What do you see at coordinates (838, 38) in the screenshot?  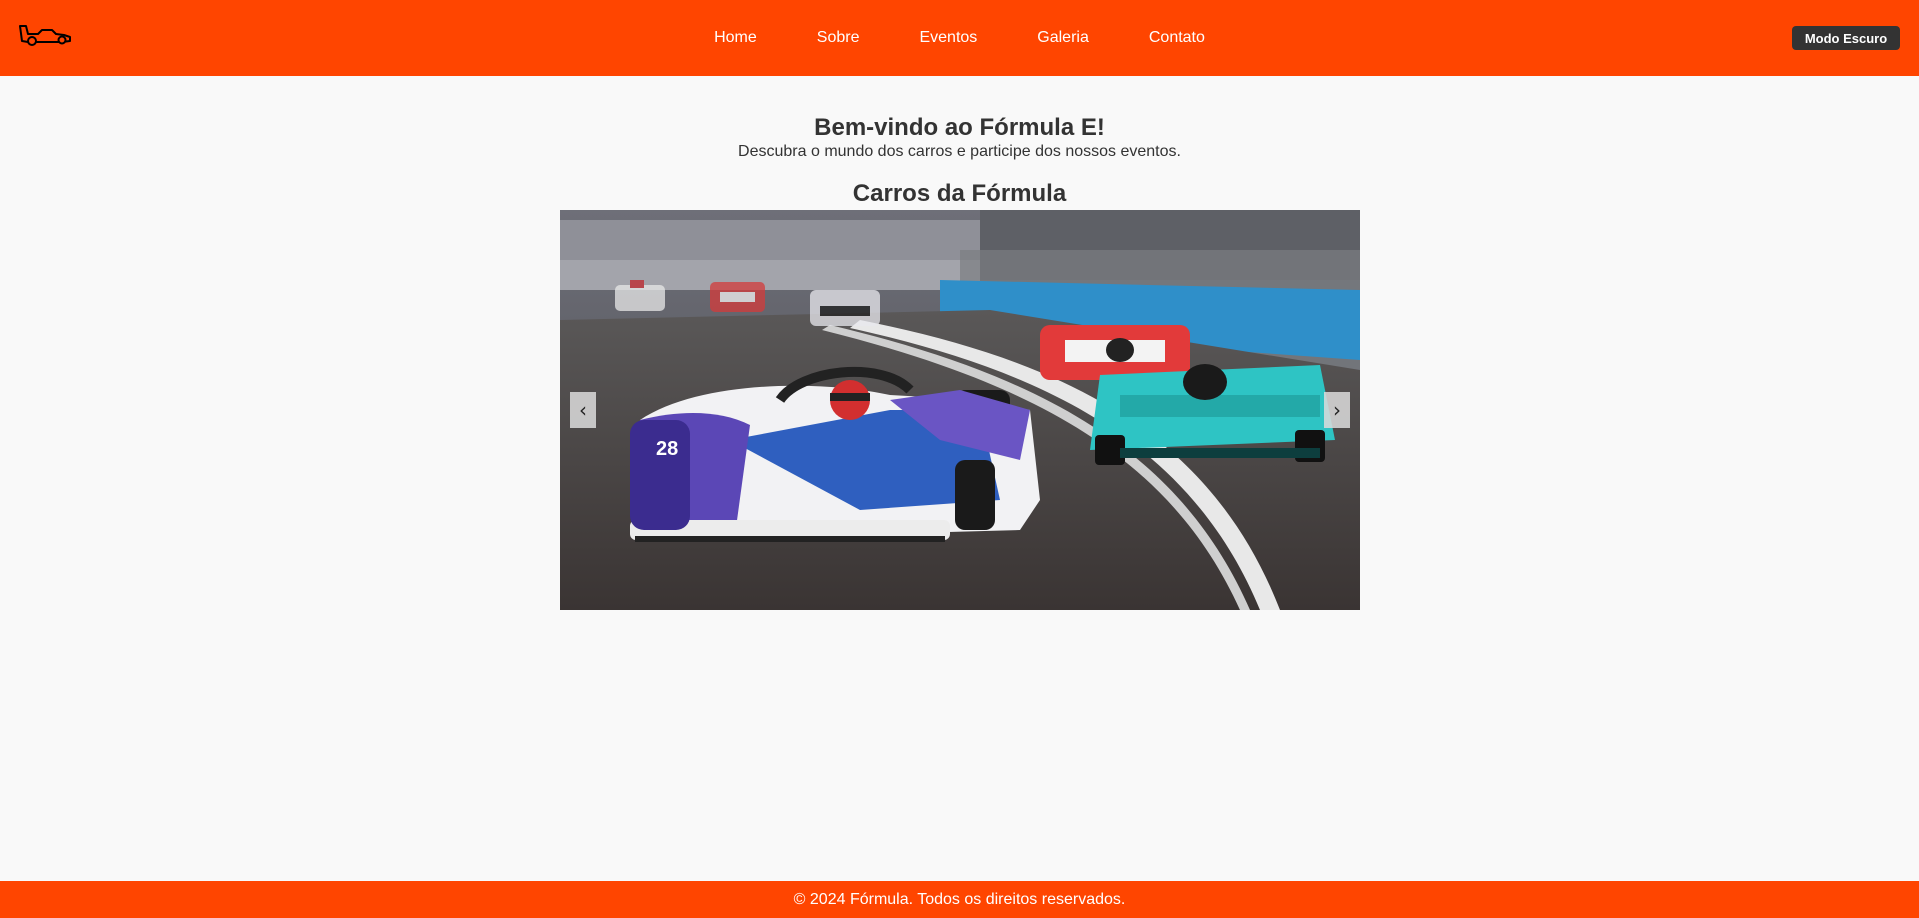 I see `nav-sobre: Sobre` at bounding box center [838, 38].